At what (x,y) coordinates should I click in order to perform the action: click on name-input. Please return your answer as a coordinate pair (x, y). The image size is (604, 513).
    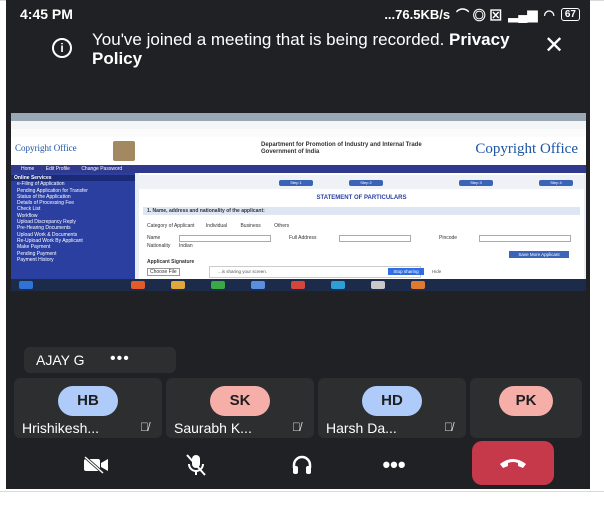
    Looking at the image, I should click on (225, 238).